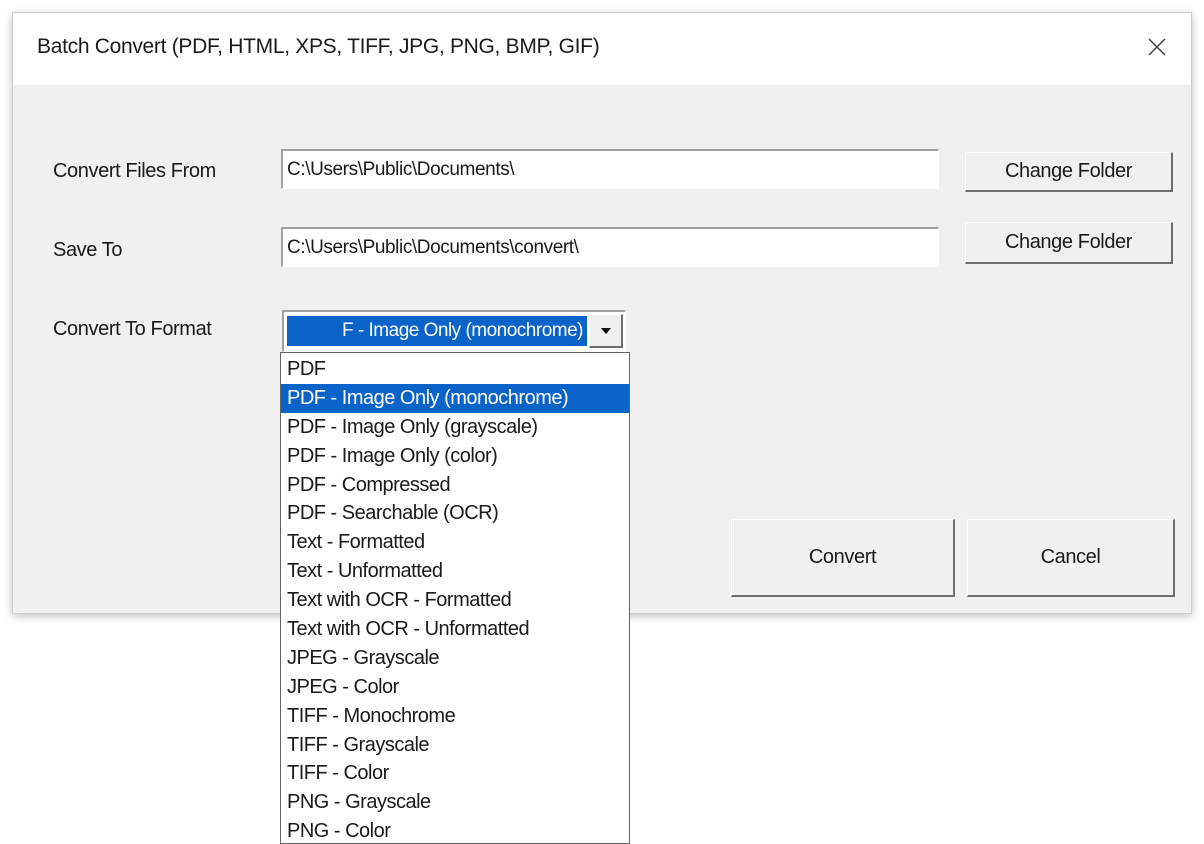 The height and width of the screenshot is (844, 1204). Describe the element at coordinates (455, 687) in the screenshot. I see `format-option: JPEG - Color` at that location.